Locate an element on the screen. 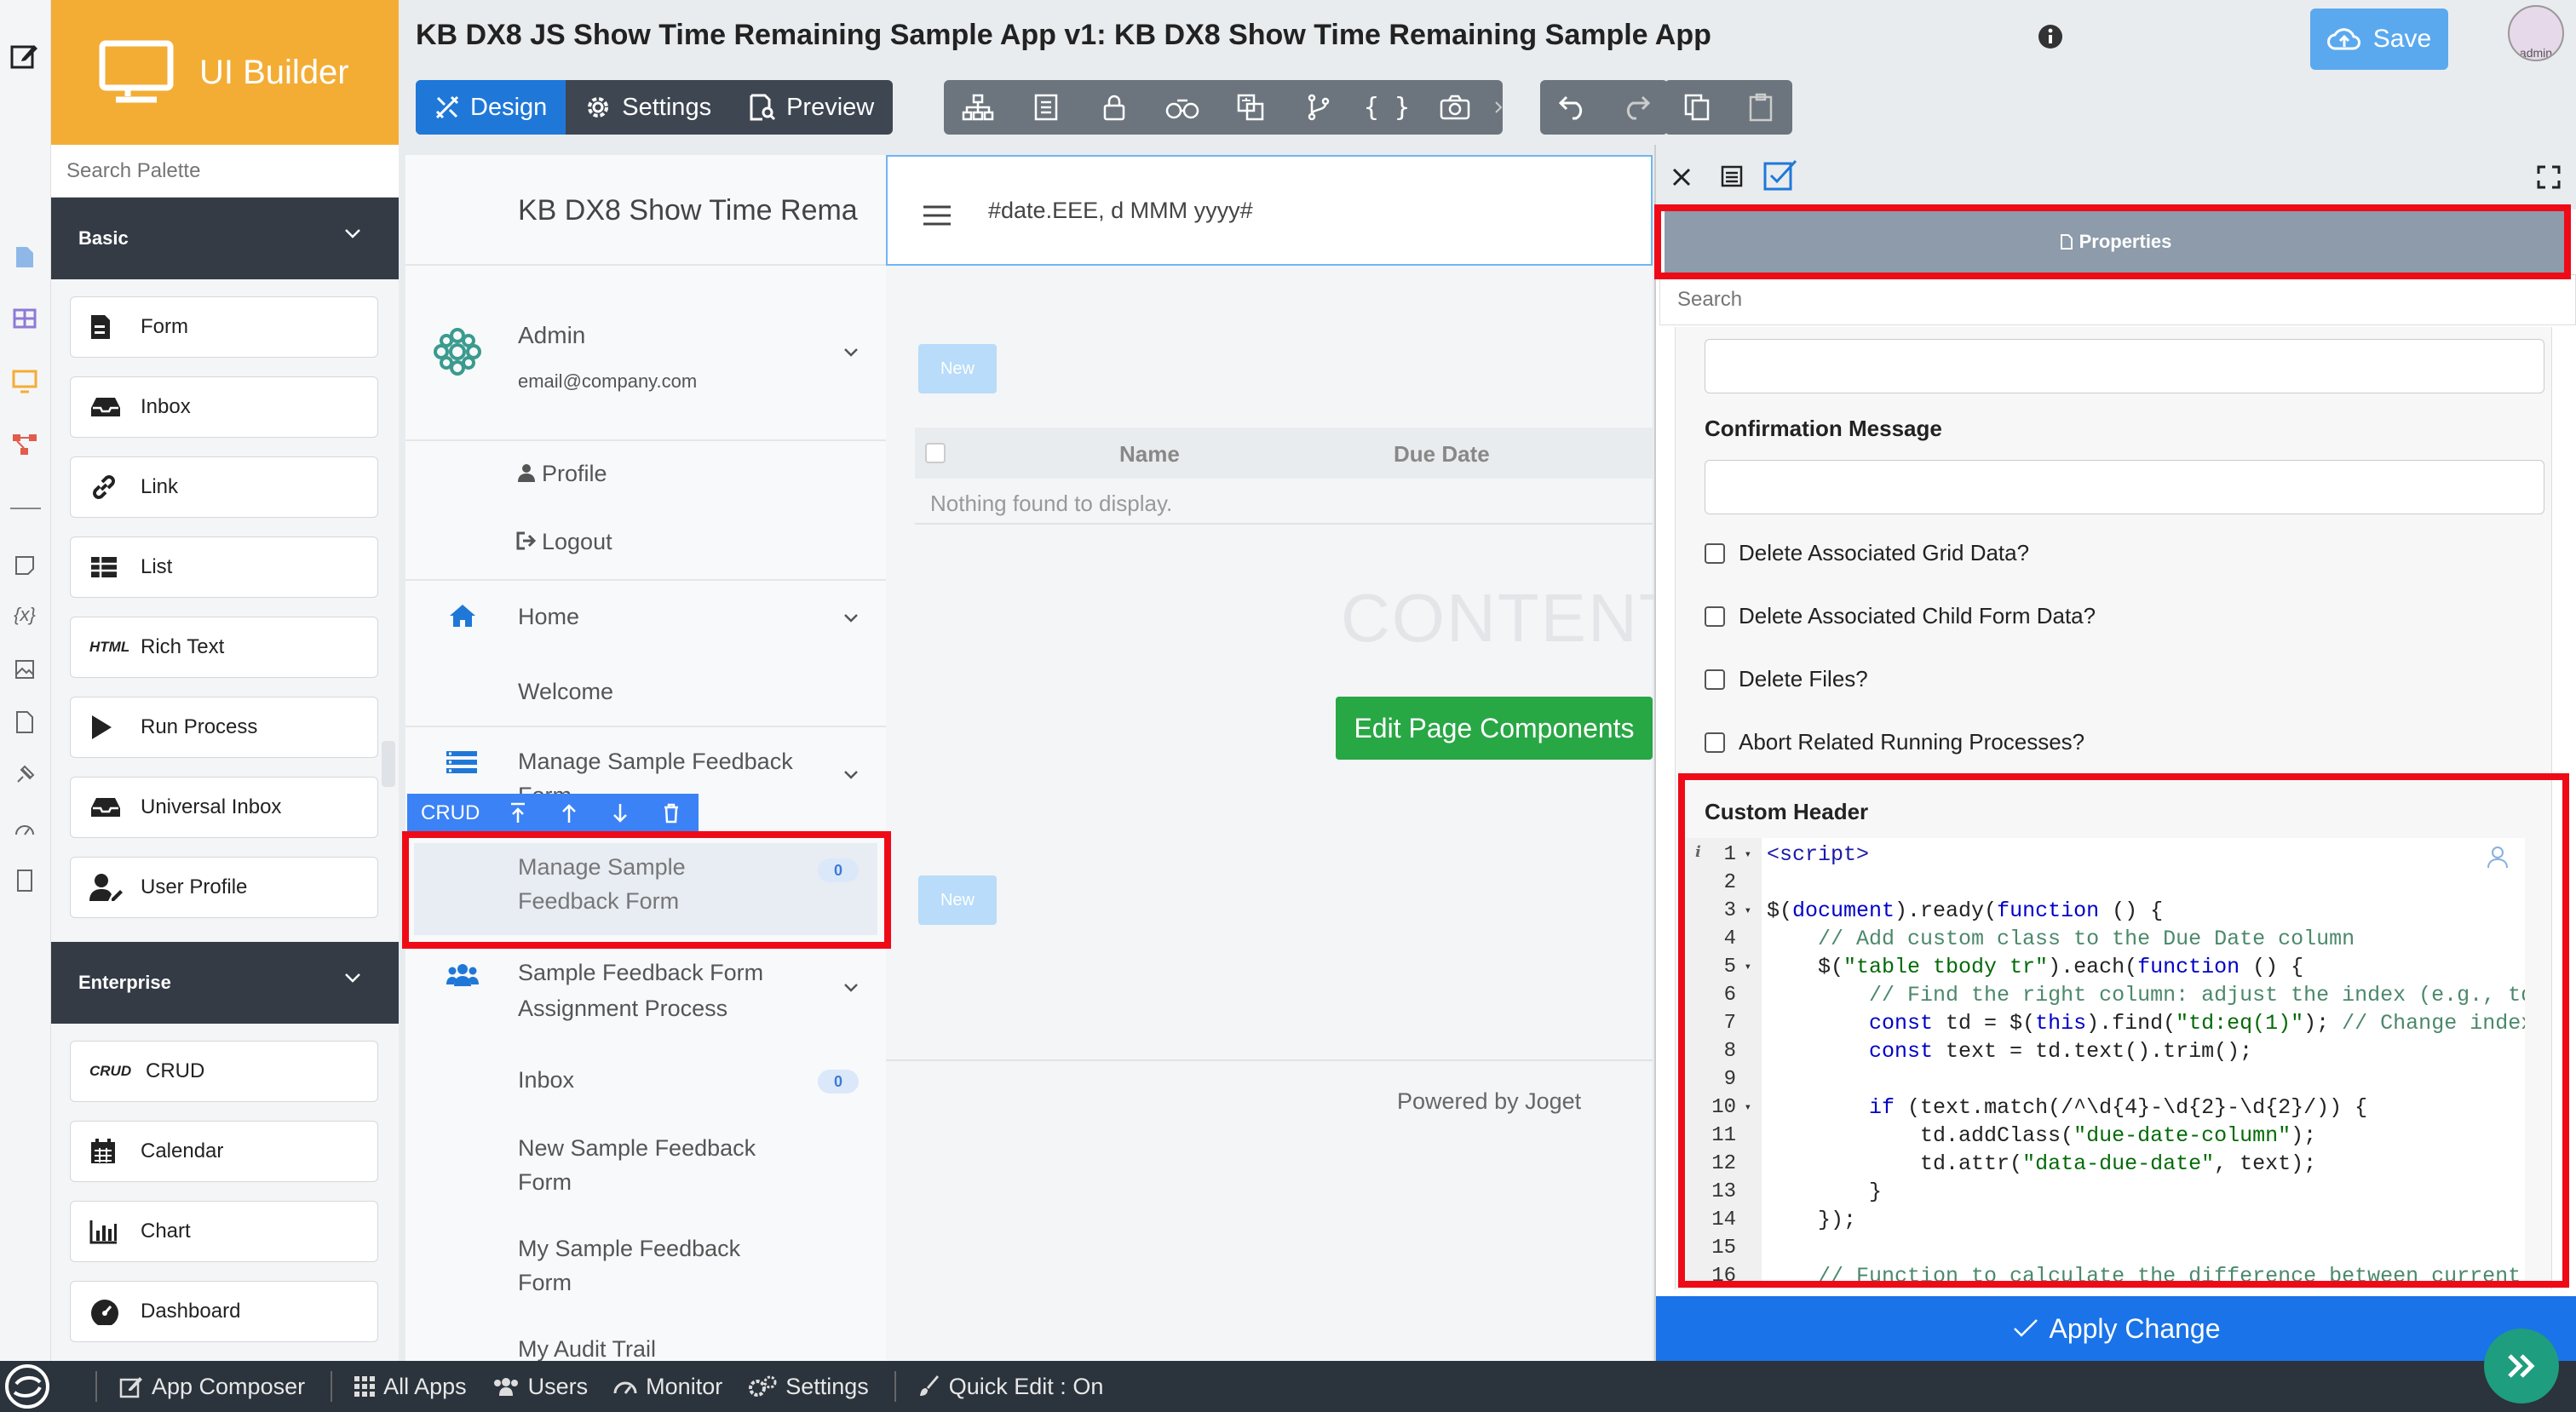 Image resolution: width=2576 pixels, height=1412 pixels. permission-button is located at coordinates (1114, 107).